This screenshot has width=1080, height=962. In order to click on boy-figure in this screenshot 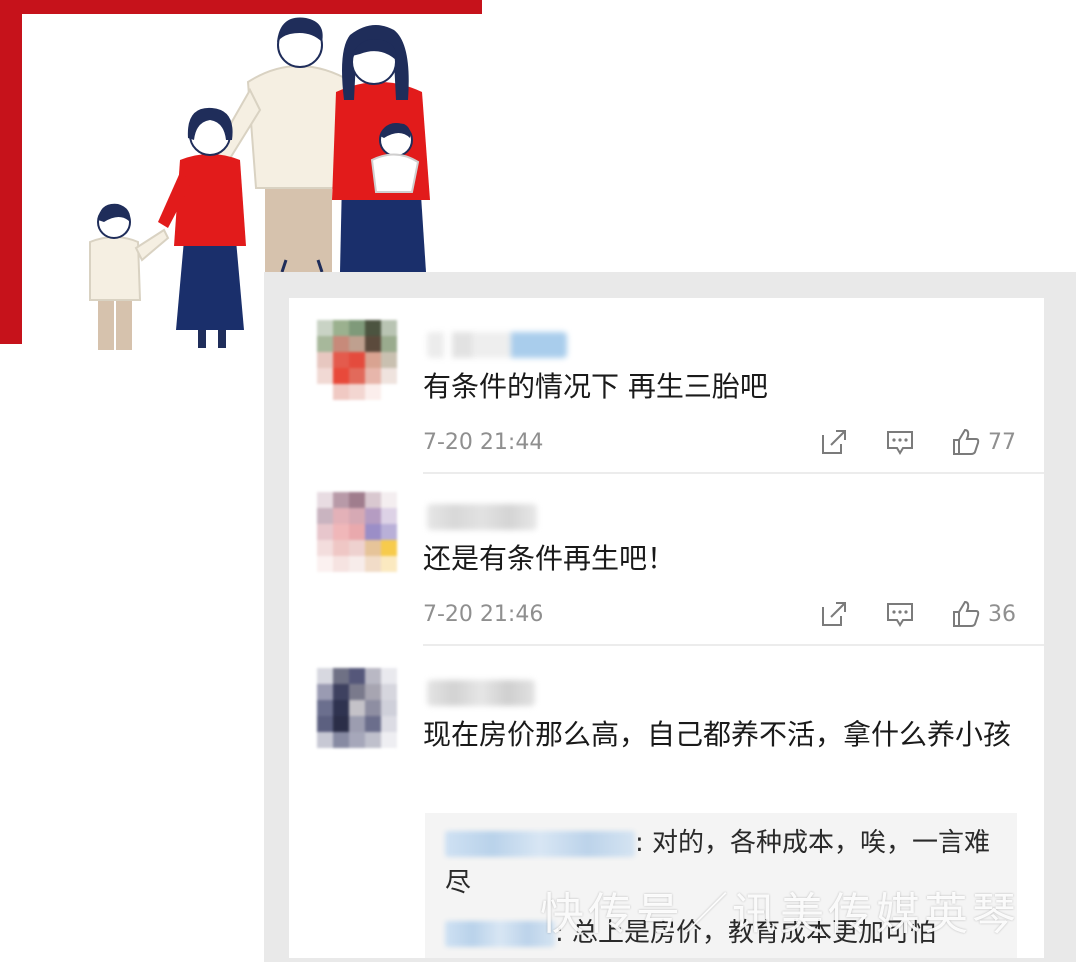, I will do `click(129, 276)`.